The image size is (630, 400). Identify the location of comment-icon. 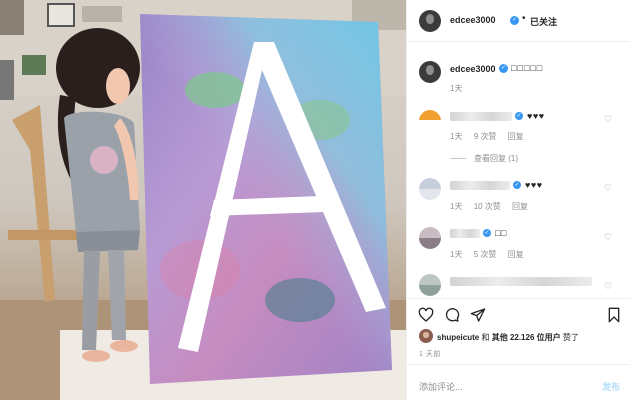
(452, 315).